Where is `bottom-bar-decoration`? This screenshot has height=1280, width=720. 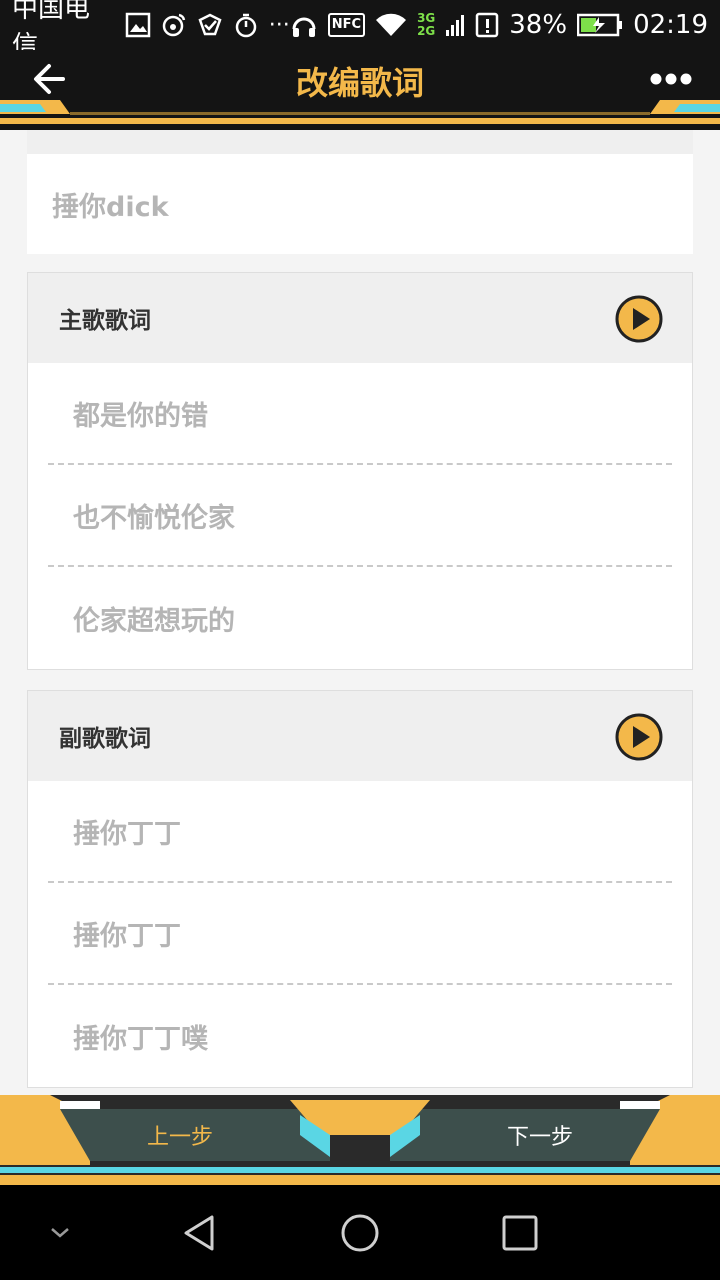
bottom-bar-decoration is located at coordinates (360, 1140).